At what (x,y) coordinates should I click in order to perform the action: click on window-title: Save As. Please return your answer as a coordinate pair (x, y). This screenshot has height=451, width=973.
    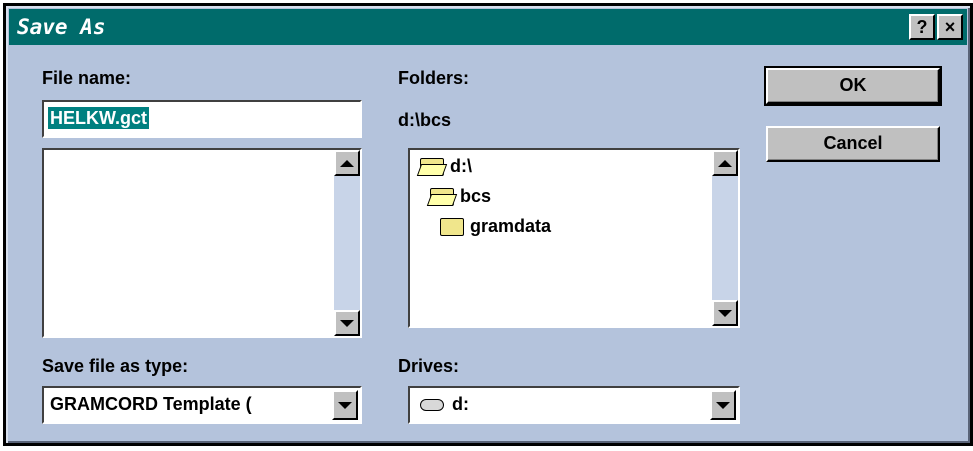
    Looking at the image, I should click on (61, 27).